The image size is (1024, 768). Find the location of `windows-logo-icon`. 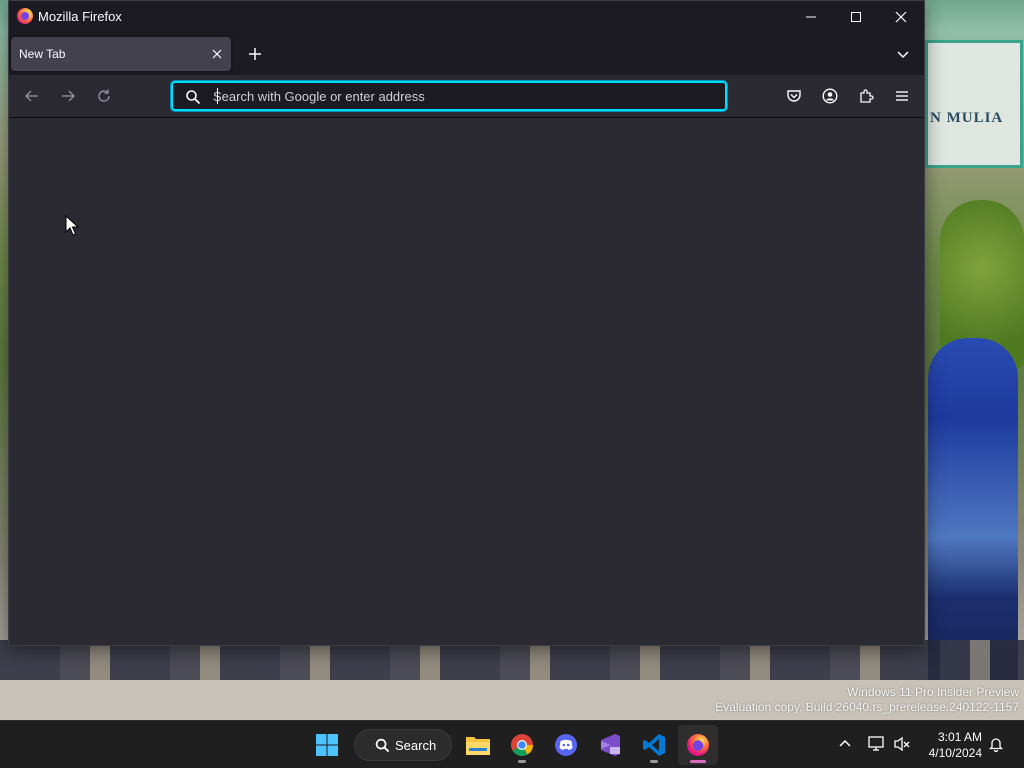

windows-logo-icon is located at coordinates (327, 745).